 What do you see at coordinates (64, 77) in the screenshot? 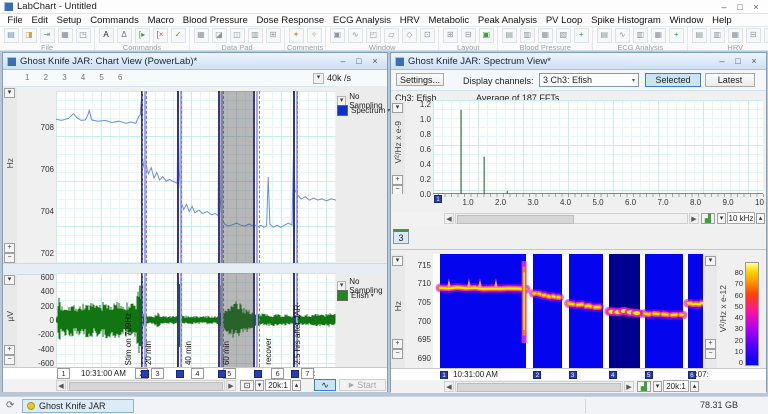
I see `header-block-number-3: 3` at bounding box center [64, 77].